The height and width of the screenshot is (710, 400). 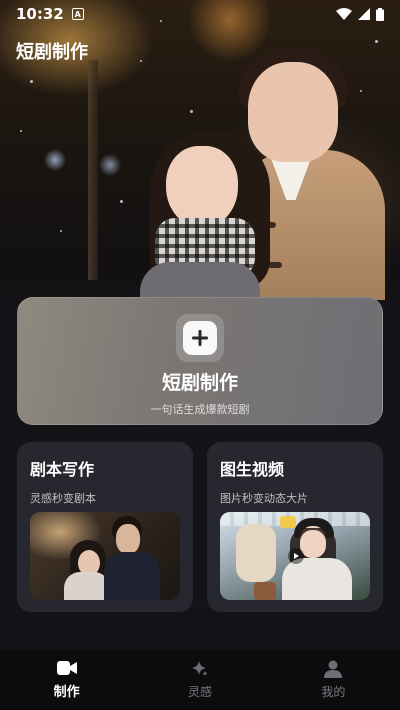 What do you see at coordinates (199, 383) in the screenshot?
I see `create-card-title: 短剧制作` at bounding box center [199, 383].